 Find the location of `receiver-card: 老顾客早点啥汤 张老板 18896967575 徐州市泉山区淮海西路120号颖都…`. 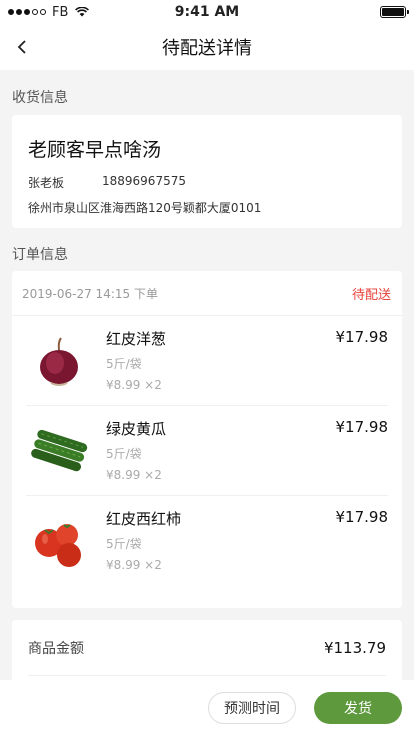

receiver-card: 老顾客早点啥汤 张老板 18896967575 徐州市泉山区淮海西路120号颖都… is located at coordinates (207, 171).